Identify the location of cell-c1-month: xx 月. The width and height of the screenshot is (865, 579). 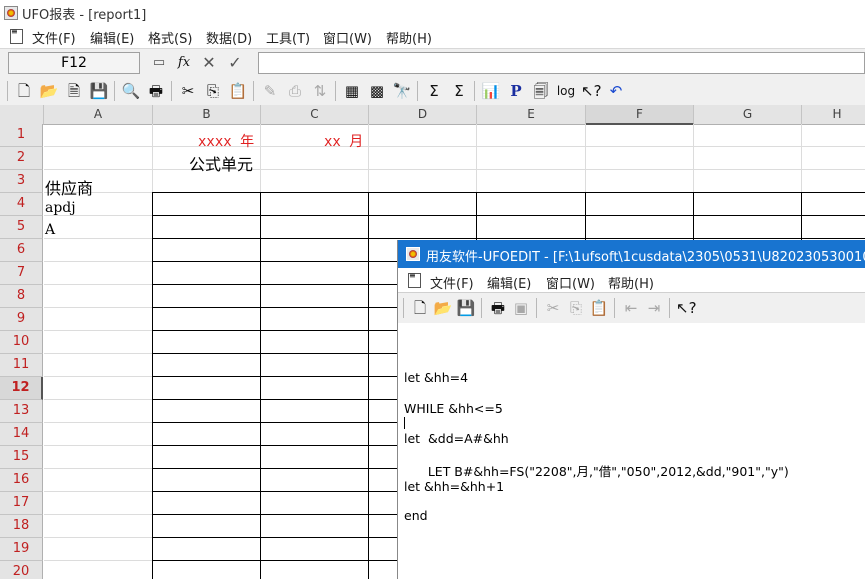
(343, 141).